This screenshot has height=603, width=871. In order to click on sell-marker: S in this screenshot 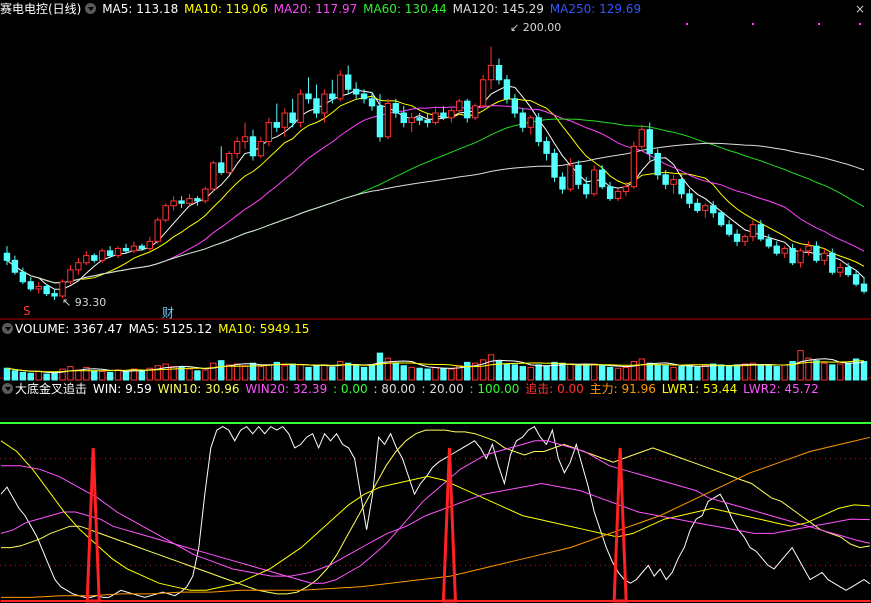, I will do `click(27, 311)`.